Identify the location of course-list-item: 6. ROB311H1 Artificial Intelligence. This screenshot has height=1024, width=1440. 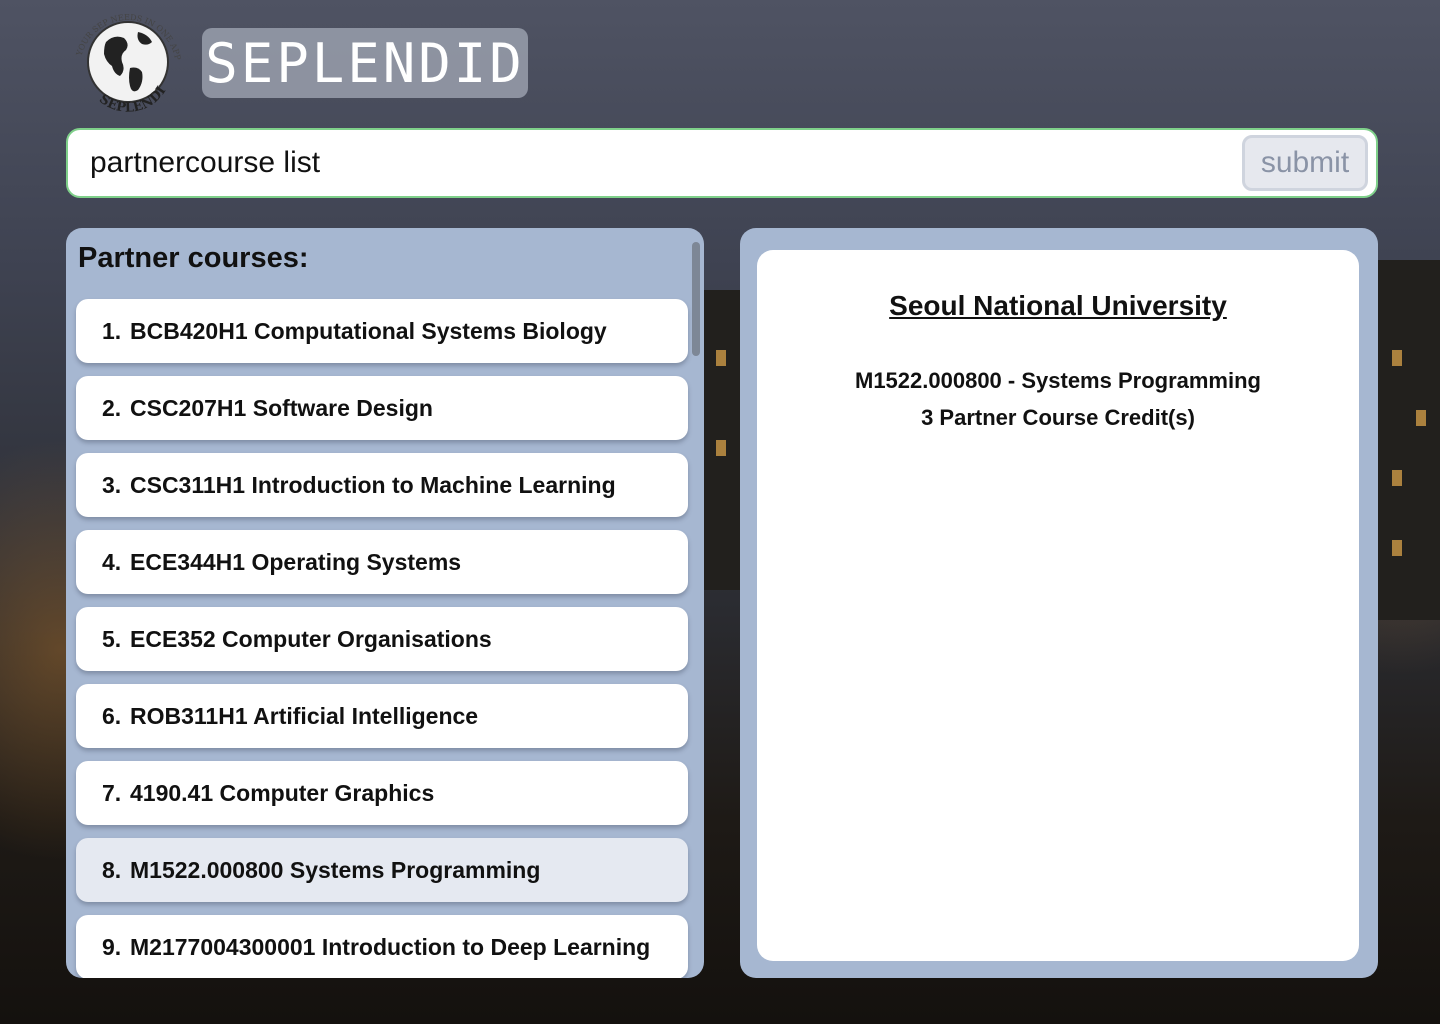
(382, 716).